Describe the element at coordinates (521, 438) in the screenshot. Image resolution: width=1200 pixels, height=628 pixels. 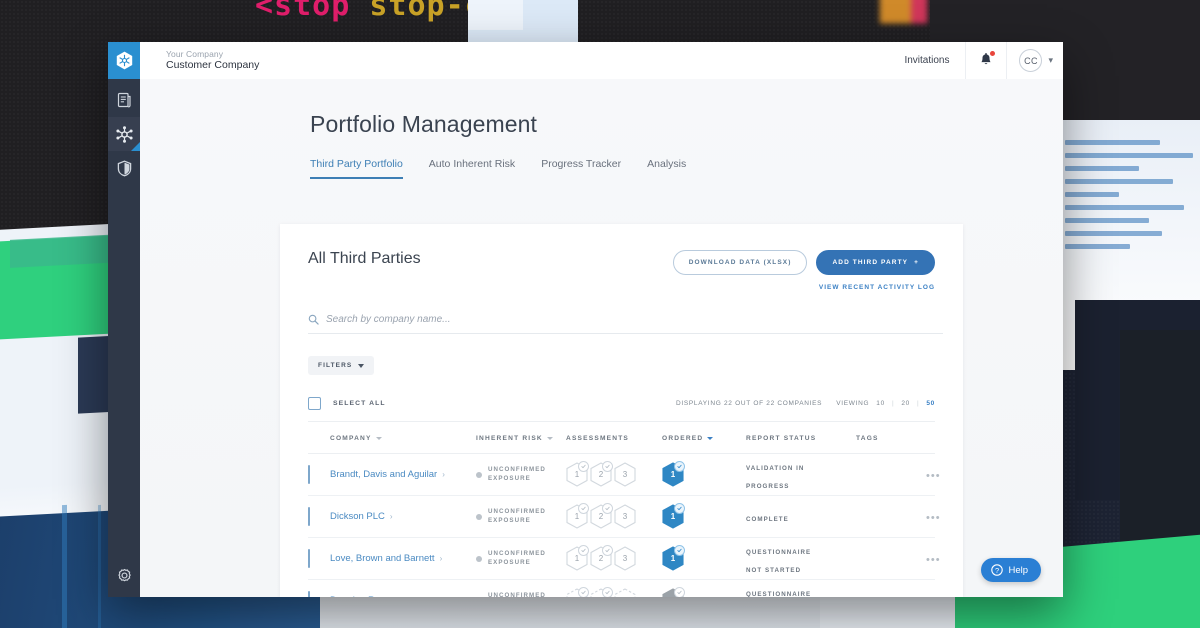
I see `column-header-inherent-risk: INHERENT RISK` at that location.